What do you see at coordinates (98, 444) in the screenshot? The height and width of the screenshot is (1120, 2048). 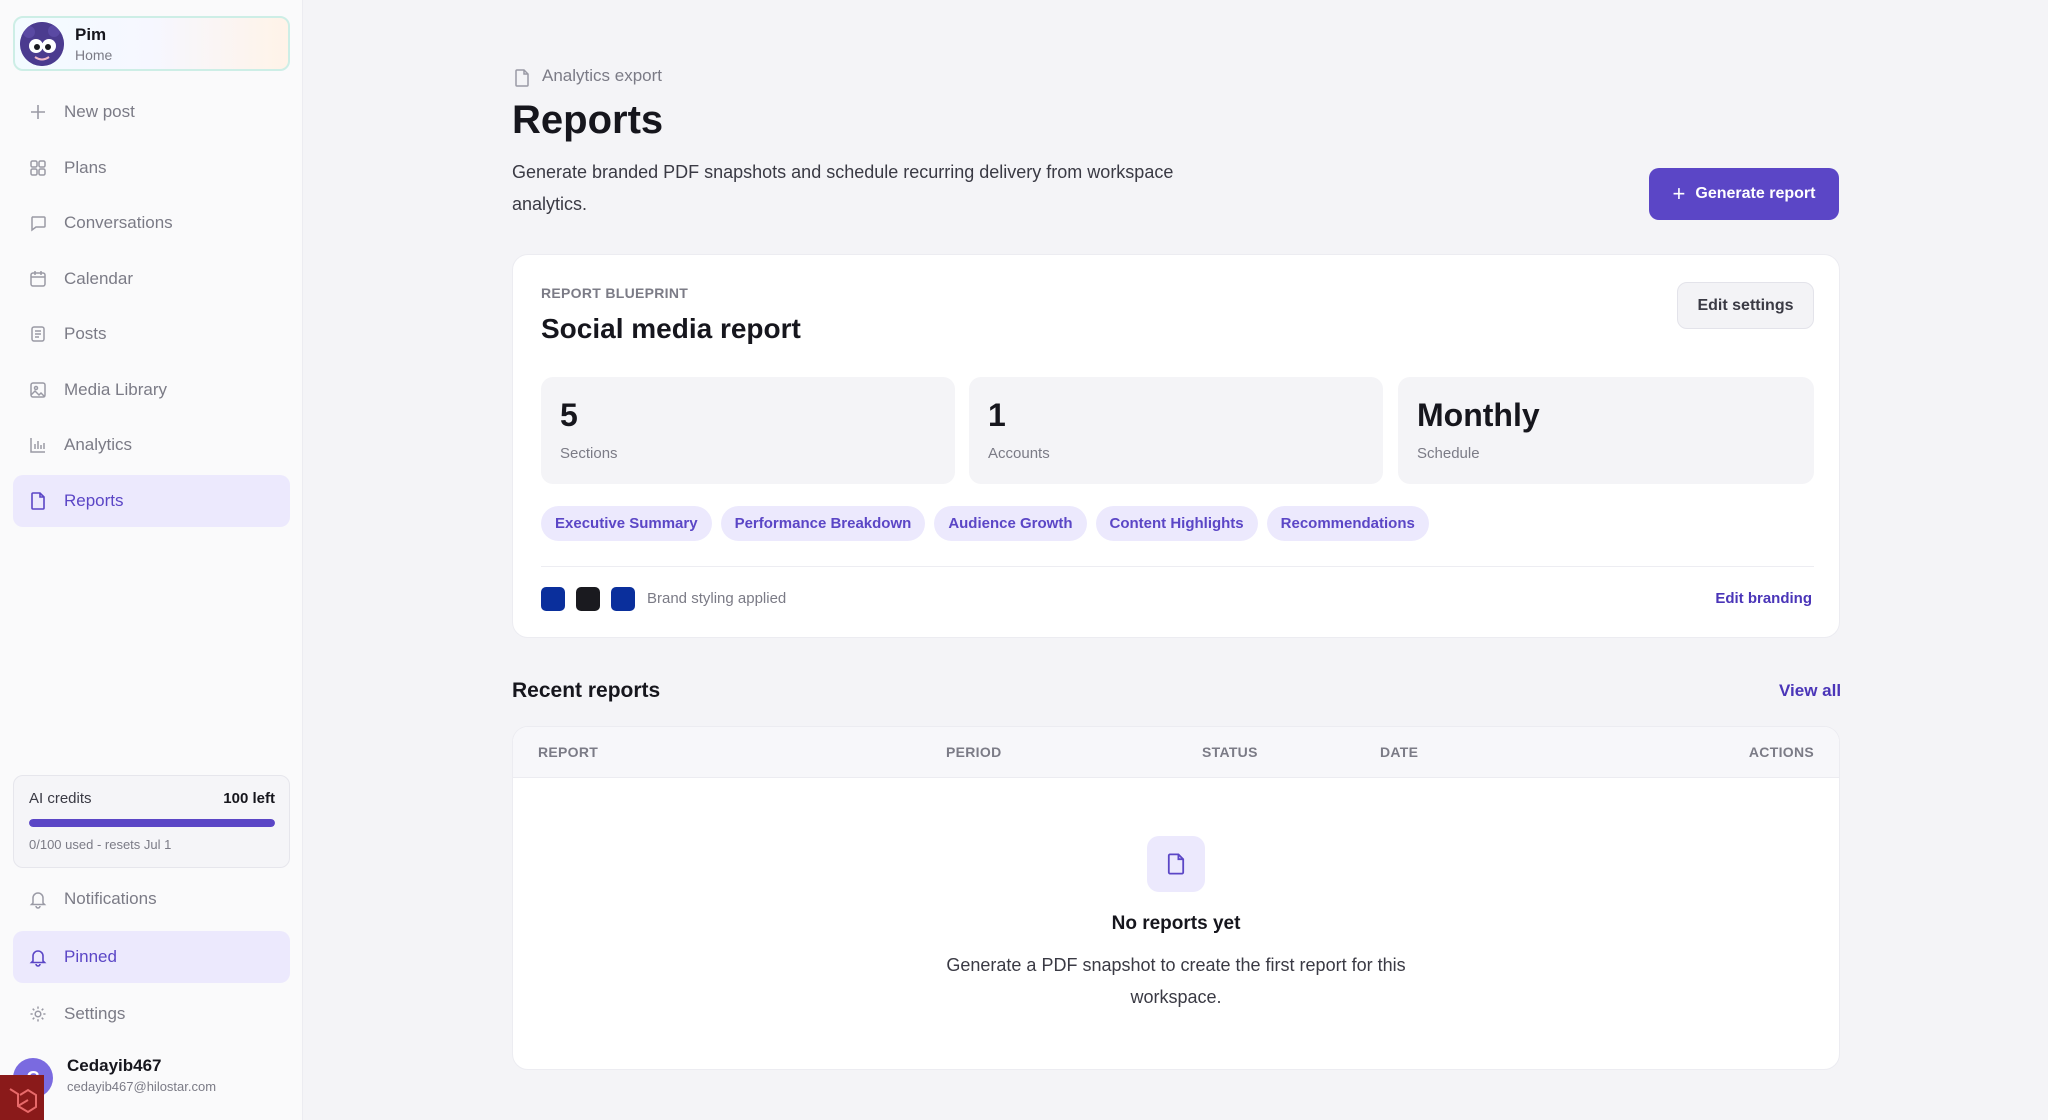 I see `nav-label: Analytics` at bounding box center [98, 444].